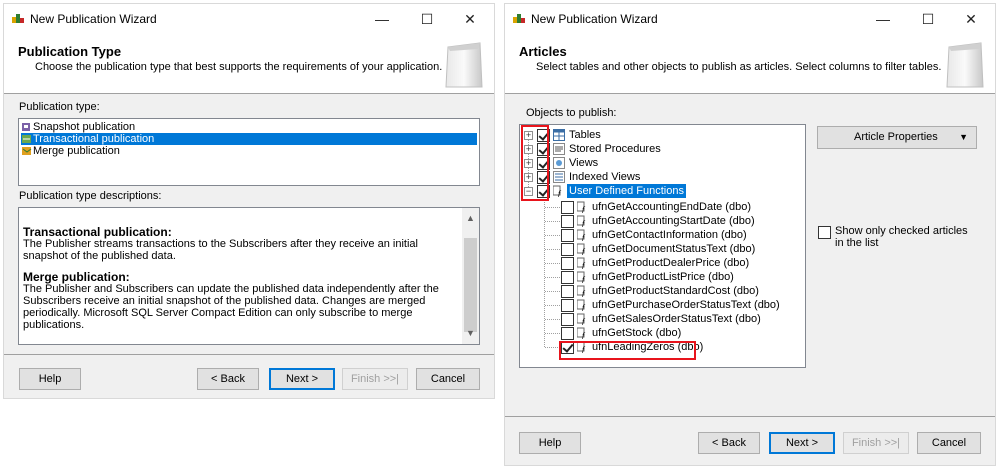 This screenshot has height=470, width=999. What do you see at coordinates (671, 207) in the screenshot?
I see `function-label: ufnGetAccountingEndDate (dbo)` at bounding box center [671, 207].